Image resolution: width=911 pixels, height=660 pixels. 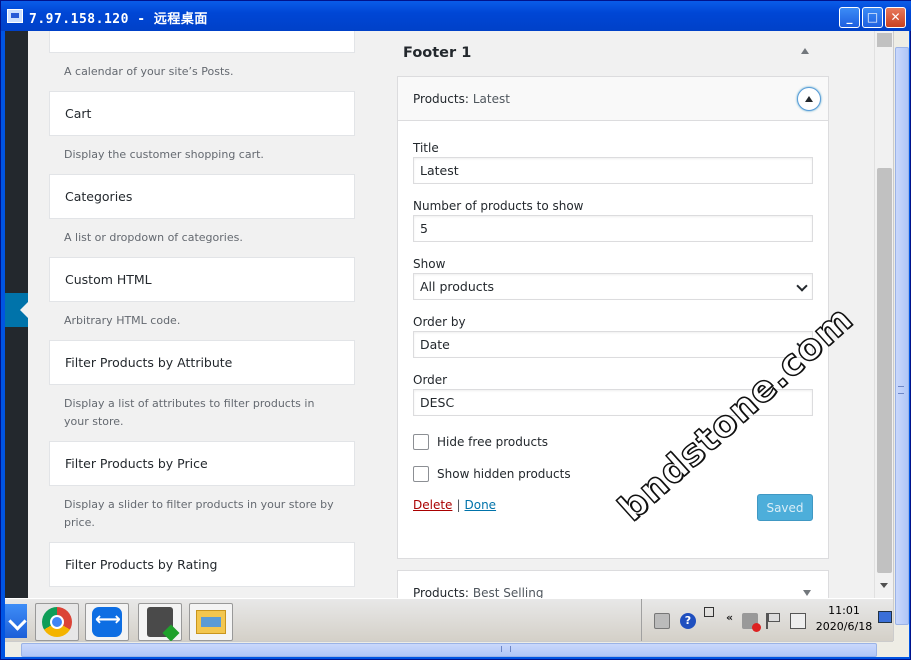 What do you see at coordinates (613, 474) in the screenshot?
I see `show-hidden-row: Show hidden products` at bounding box center [613, 474].